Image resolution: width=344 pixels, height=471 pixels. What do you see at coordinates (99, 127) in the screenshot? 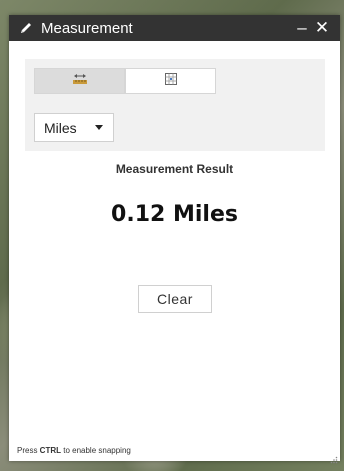
I see `chevron-down-icon` at bounding box center [99, 127].